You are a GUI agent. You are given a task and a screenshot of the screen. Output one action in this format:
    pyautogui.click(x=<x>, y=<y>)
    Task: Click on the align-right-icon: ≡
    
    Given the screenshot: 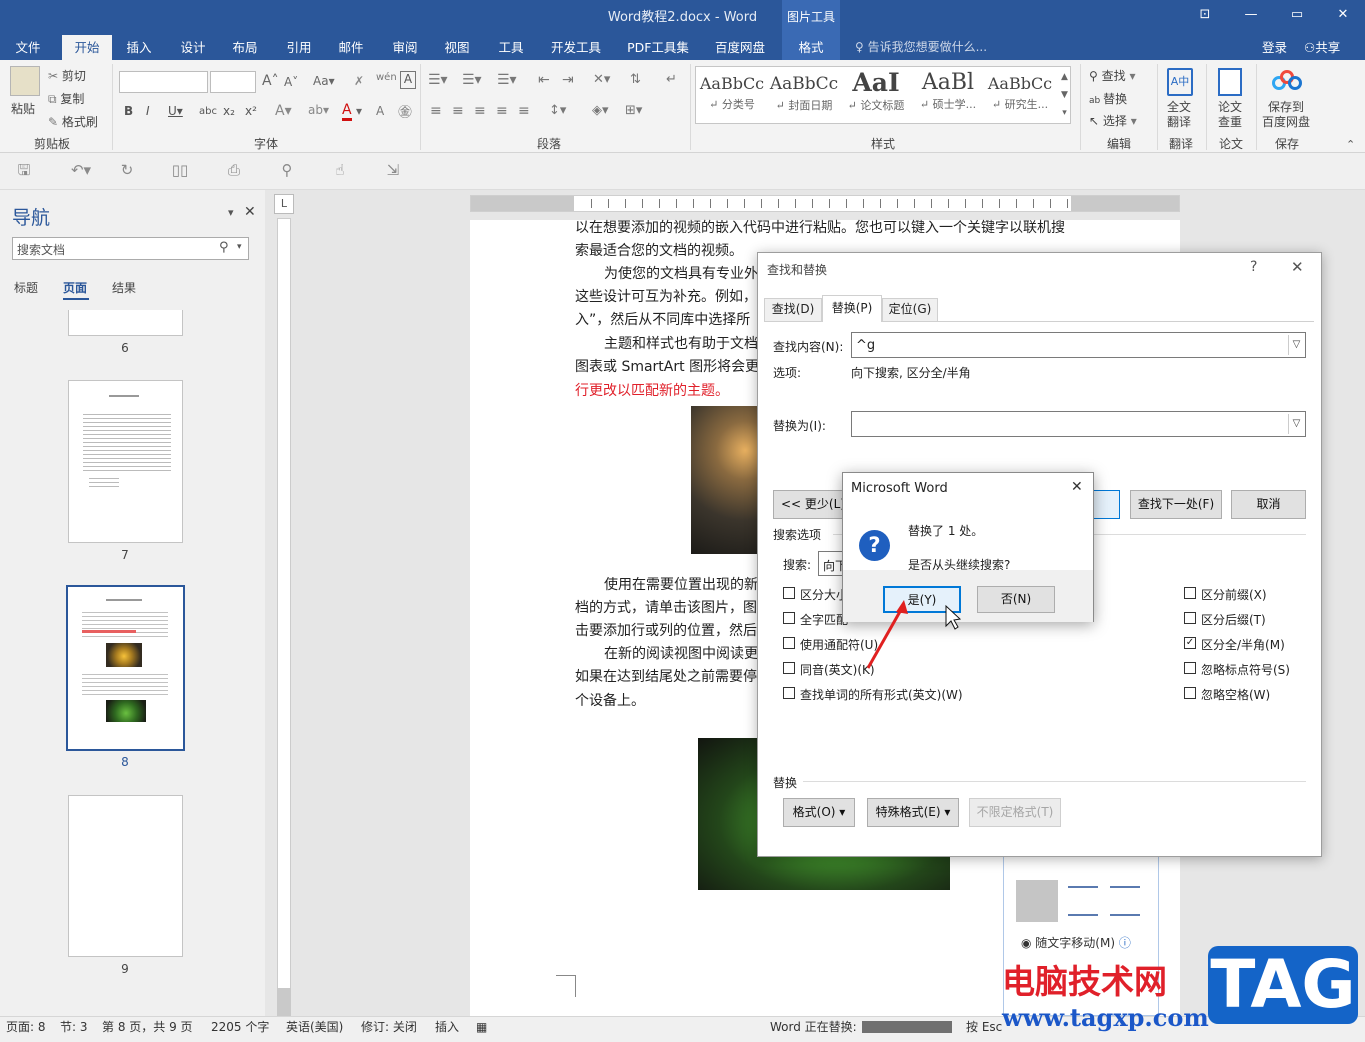 What is the action you would take?
    pyautogui.click(x=480, y=111)
    